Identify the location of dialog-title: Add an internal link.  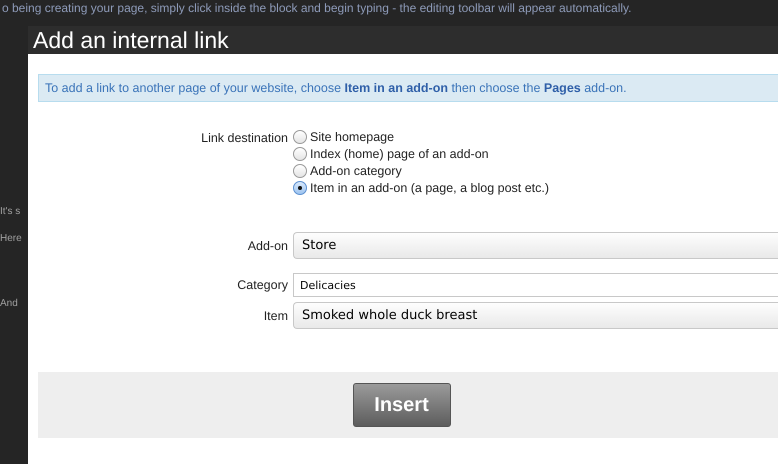
(131, 40).